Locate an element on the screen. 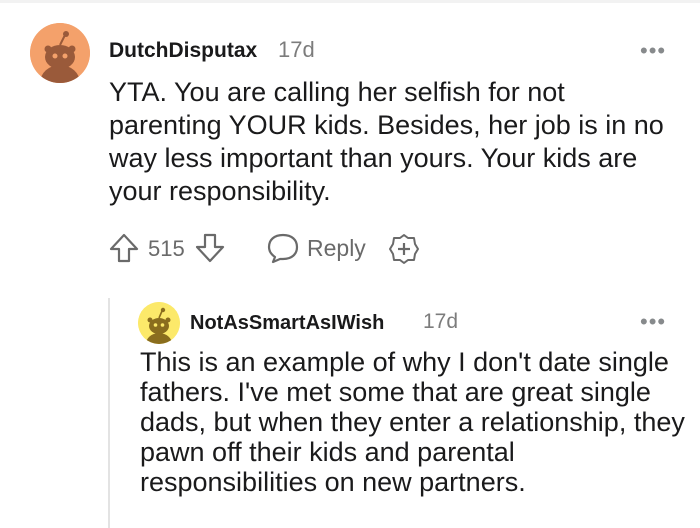 The width and height of the screenshot is (700, 528). upvote-arrow-icon is located at coordinates (124, 248).